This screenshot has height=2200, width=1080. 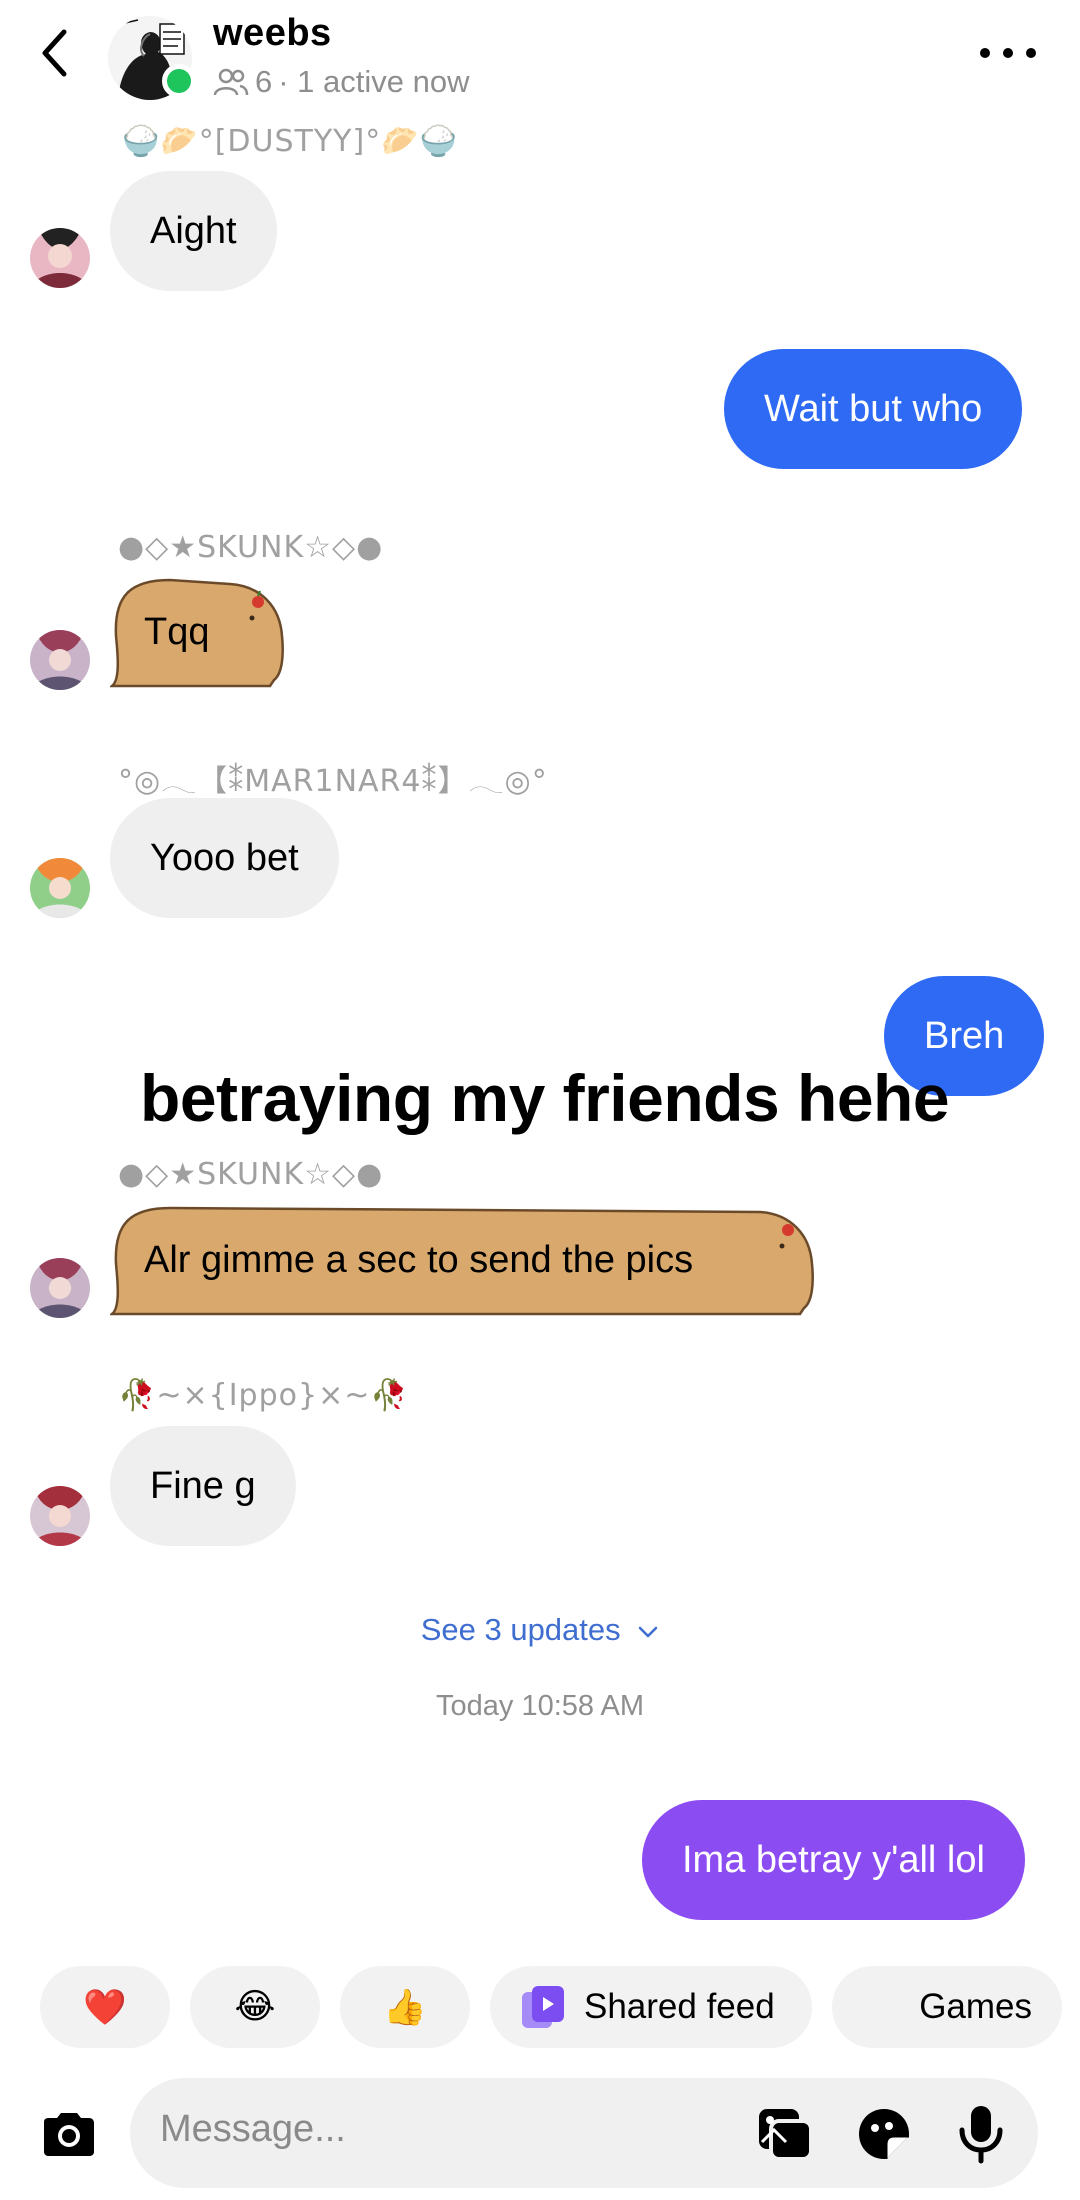 What do you see at coordinates (975, 2006) in the screenshot?
I see `games-label: Games` at bounding box center [975, 2006].